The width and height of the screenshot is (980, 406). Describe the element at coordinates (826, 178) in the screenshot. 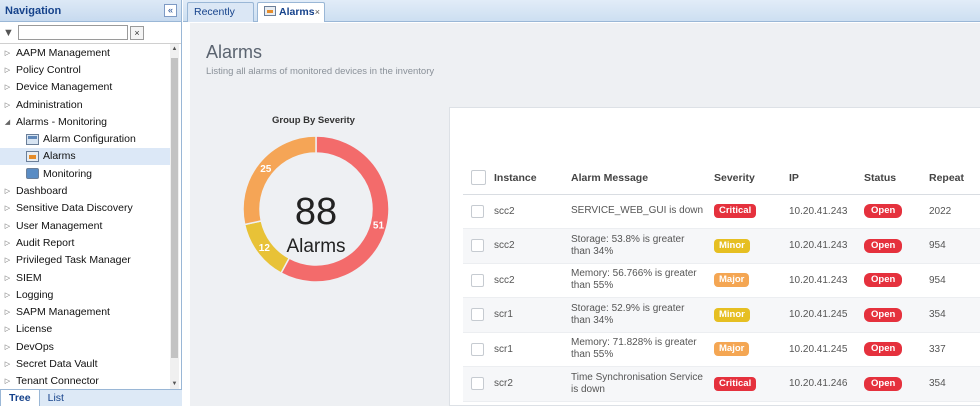

I see `column-header-ip: IP` at that location.